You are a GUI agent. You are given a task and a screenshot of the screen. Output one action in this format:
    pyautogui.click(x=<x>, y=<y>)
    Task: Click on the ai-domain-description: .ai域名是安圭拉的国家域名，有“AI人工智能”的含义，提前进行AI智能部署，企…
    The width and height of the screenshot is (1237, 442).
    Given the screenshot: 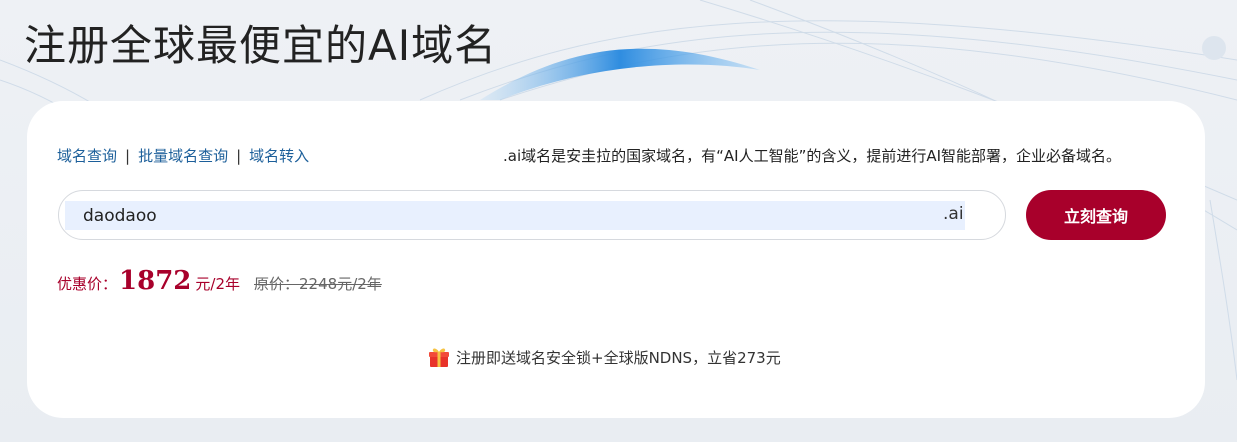 What is the action you would take?
    pyautogui.click(x=812, y=156)
    